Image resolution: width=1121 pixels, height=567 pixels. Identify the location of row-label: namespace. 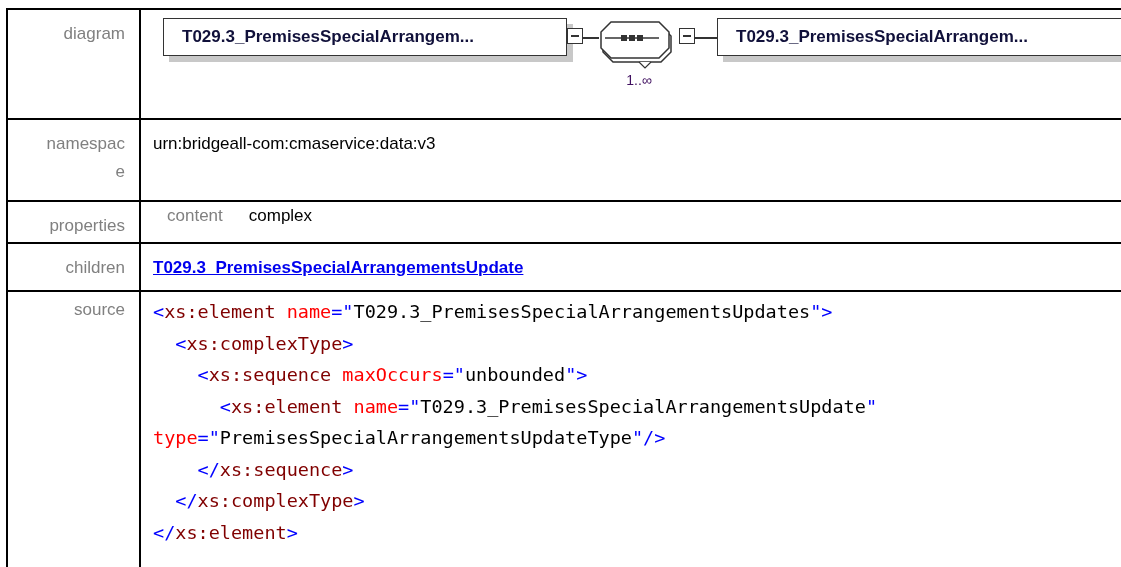
(74, 160).